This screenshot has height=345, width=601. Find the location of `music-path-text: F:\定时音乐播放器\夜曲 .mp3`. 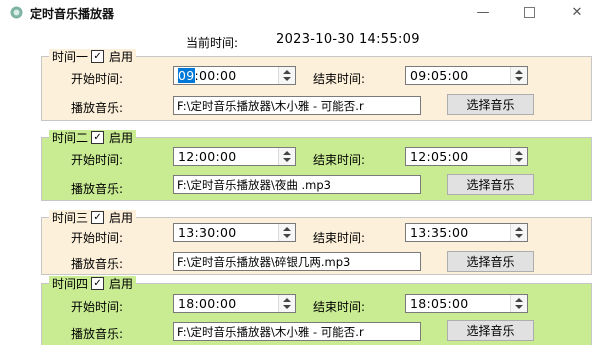

music-path-text: F:\定时音乐播放器\夜曲 .mp3 is located at coordinates (254, 185).